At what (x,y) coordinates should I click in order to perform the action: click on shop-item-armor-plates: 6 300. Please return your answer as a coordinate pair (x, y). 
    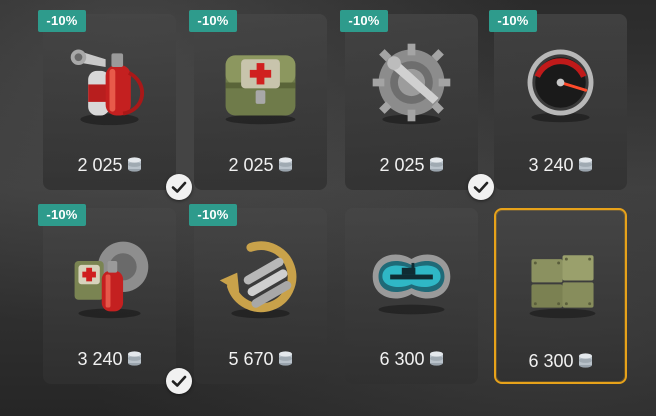
    Looking at the image, I should click on (560, 296).